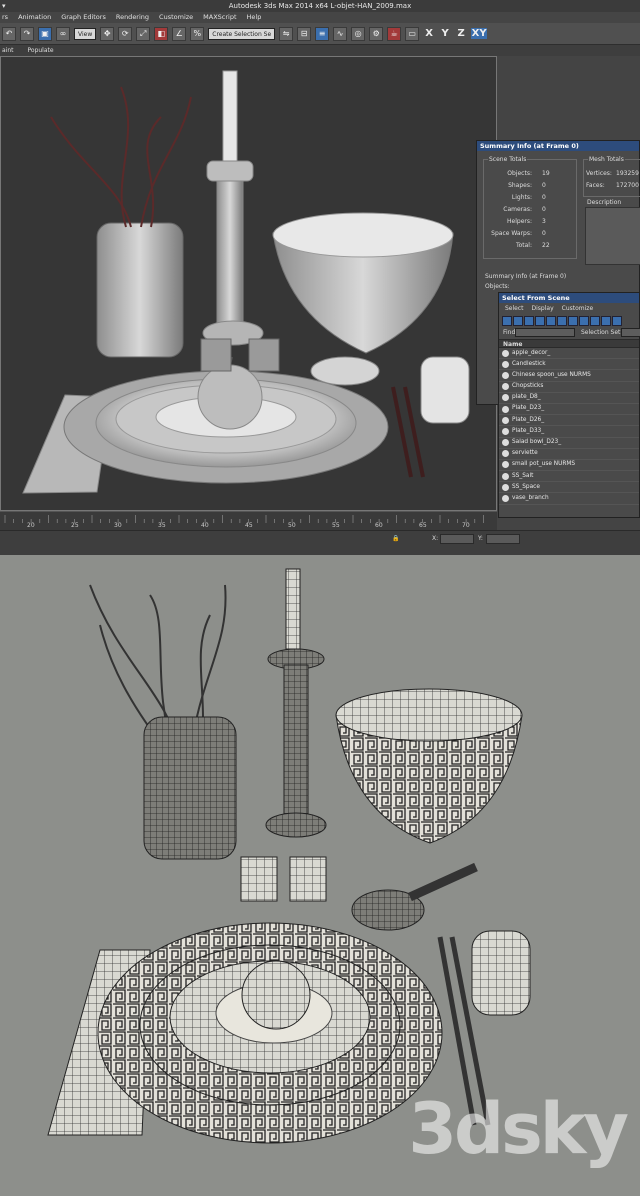 The image size is (640, 1196). Describe the element at coordinates (545, 332) in the screenshot. I see `find-input` at that location.